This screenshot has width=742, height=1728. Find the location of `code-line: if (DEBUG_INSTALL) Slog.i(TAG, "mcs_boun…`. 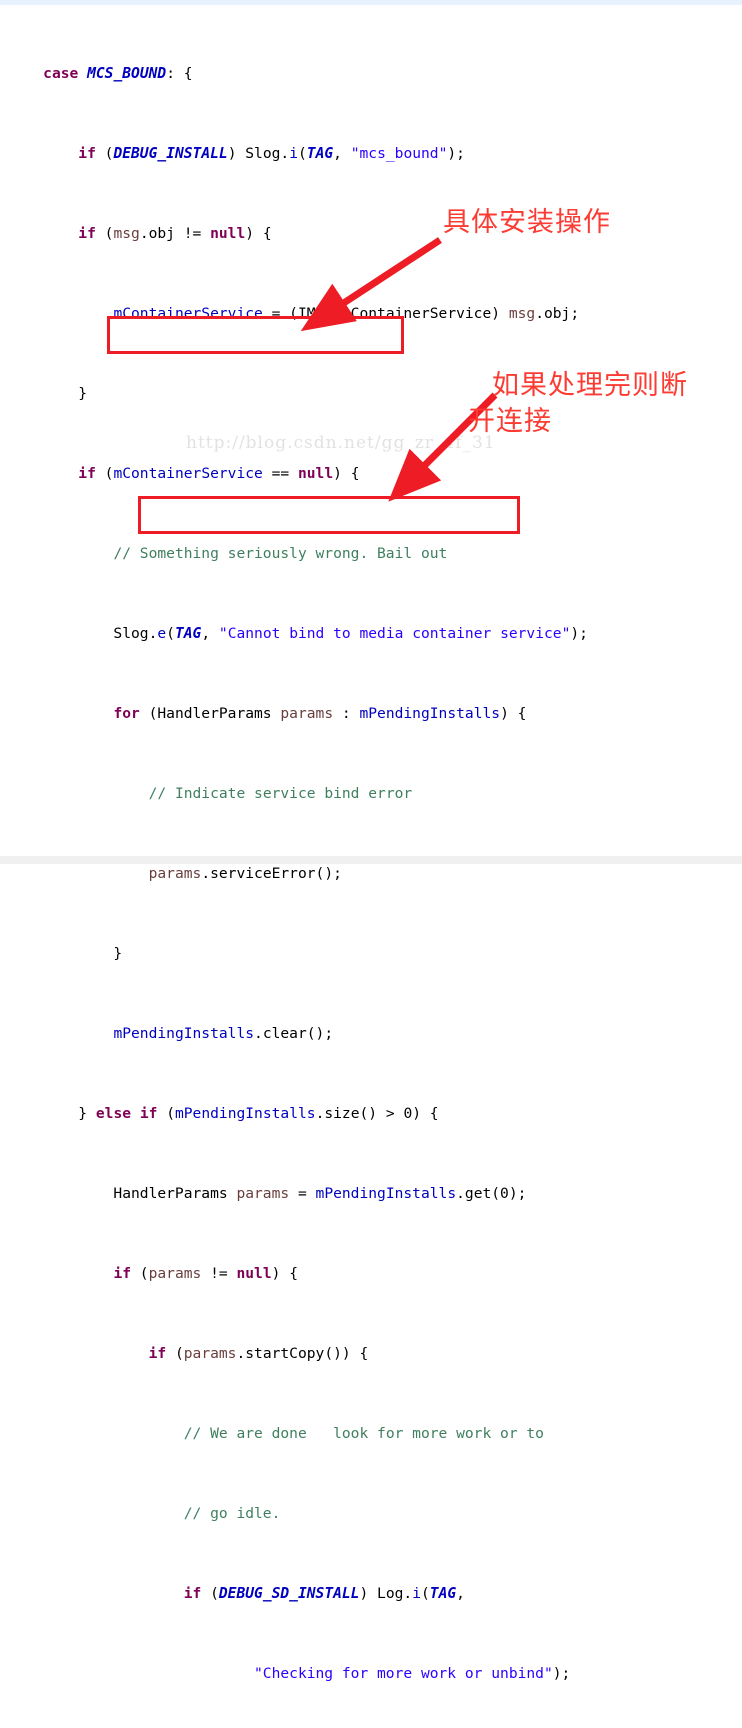

code-line: if (DEBUG_INSTALL) Slog.i(TAG, "mcs_boun… is located at coordinates (371, 154).